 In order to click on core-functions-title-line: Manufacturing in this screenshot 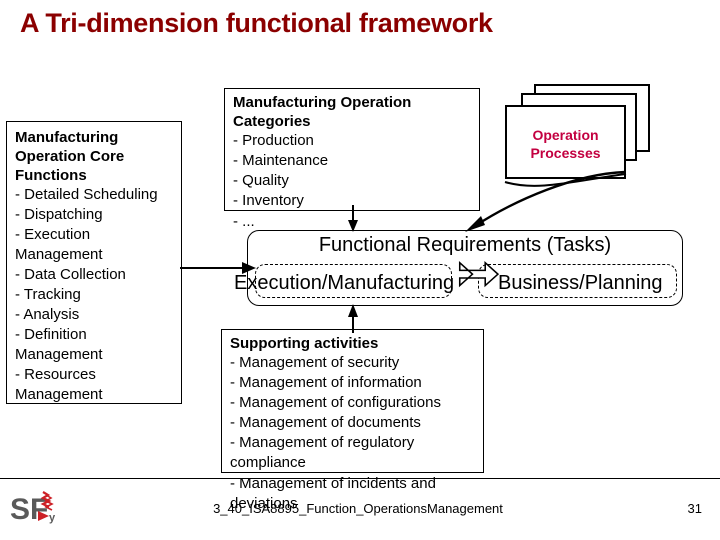, I will do `click(67, 137)`.